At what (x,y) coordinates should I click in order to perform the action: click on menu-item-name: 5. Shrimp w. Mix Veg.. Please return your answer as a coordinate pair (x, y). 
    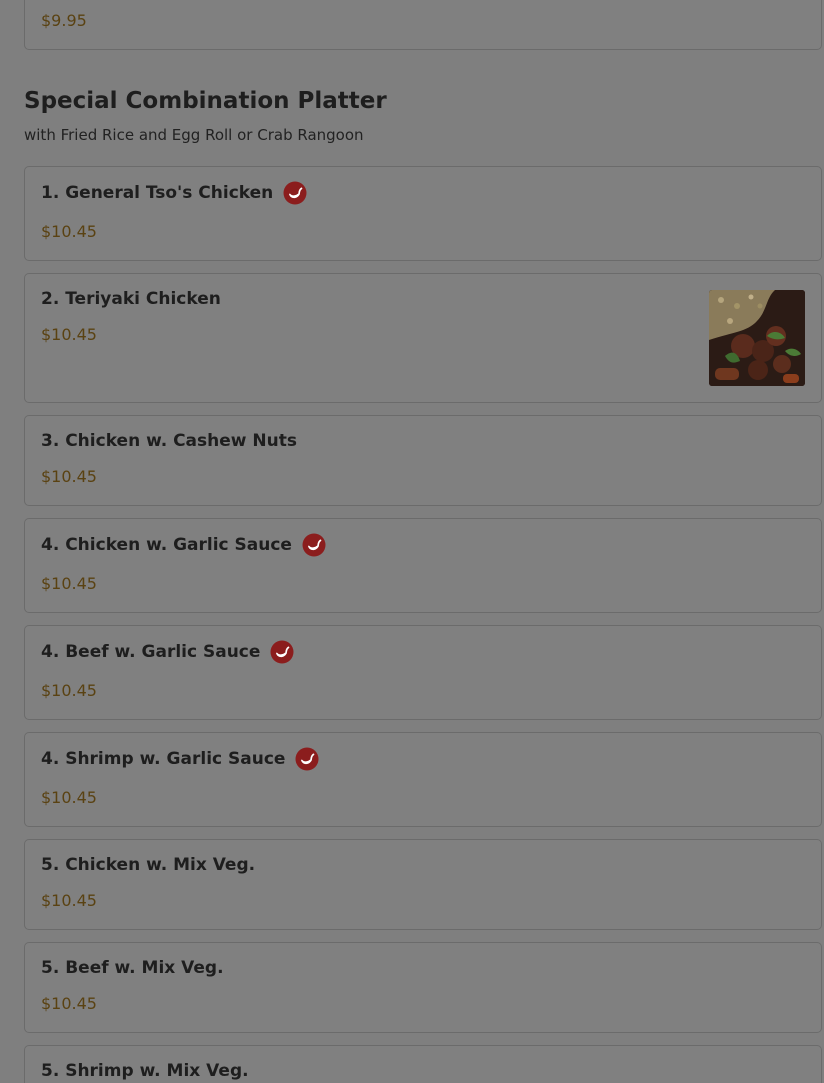
    Looking at the image, I should click on (145, 1071).